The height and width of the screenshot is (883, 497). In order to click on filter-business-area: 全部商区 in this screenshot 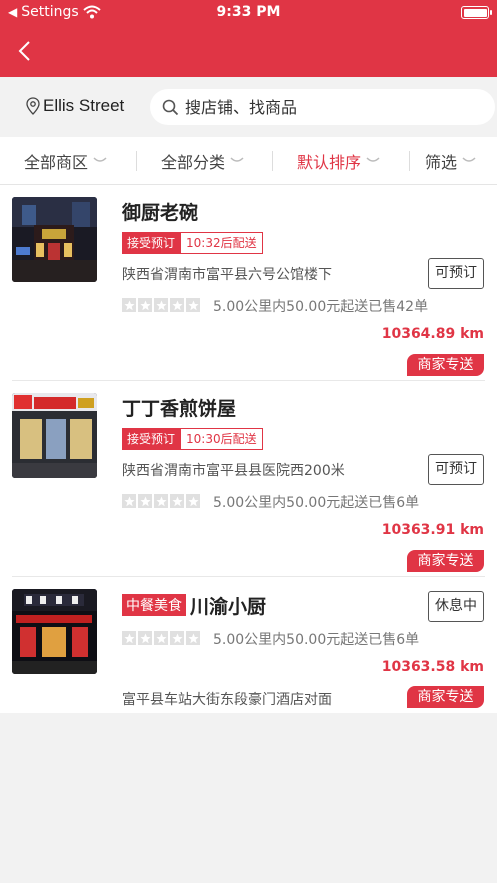, I will do `click(65, 161)`.